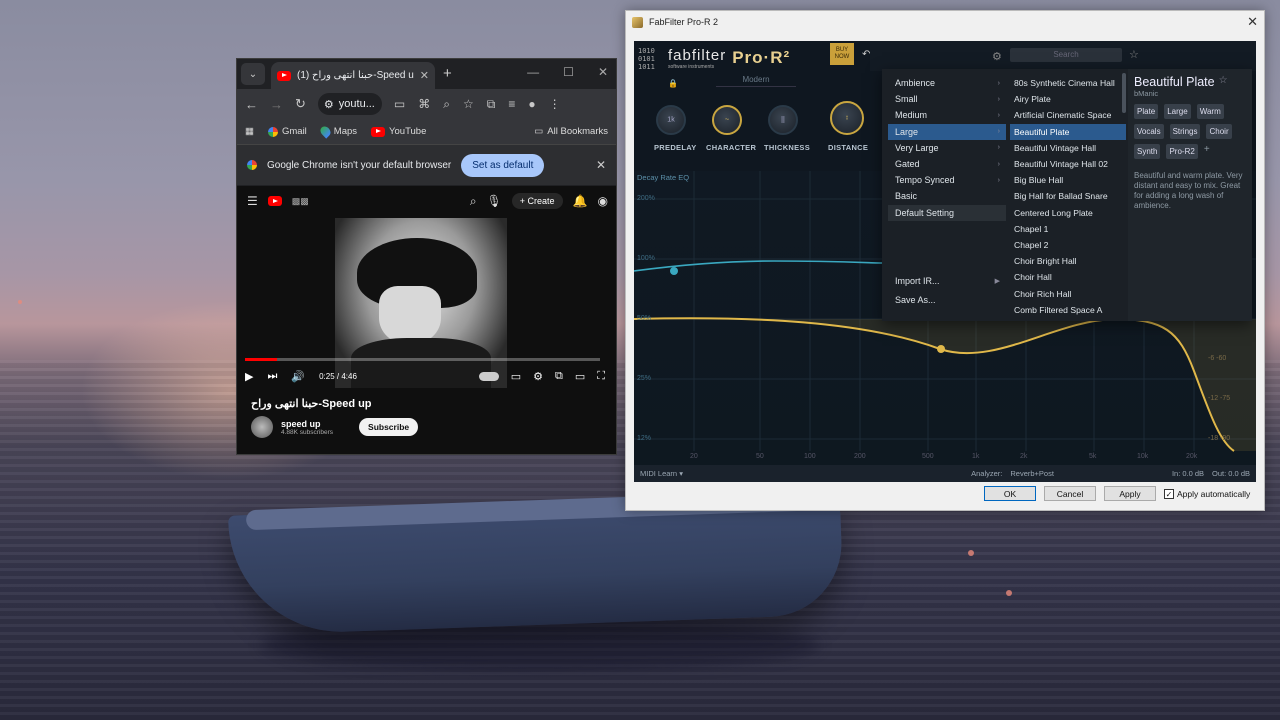 This screenshot has height=720, width=1280. Describe the element at coordinates (329, 104) in the screenshot. I see `site-info-icon: ⚙` at that location.